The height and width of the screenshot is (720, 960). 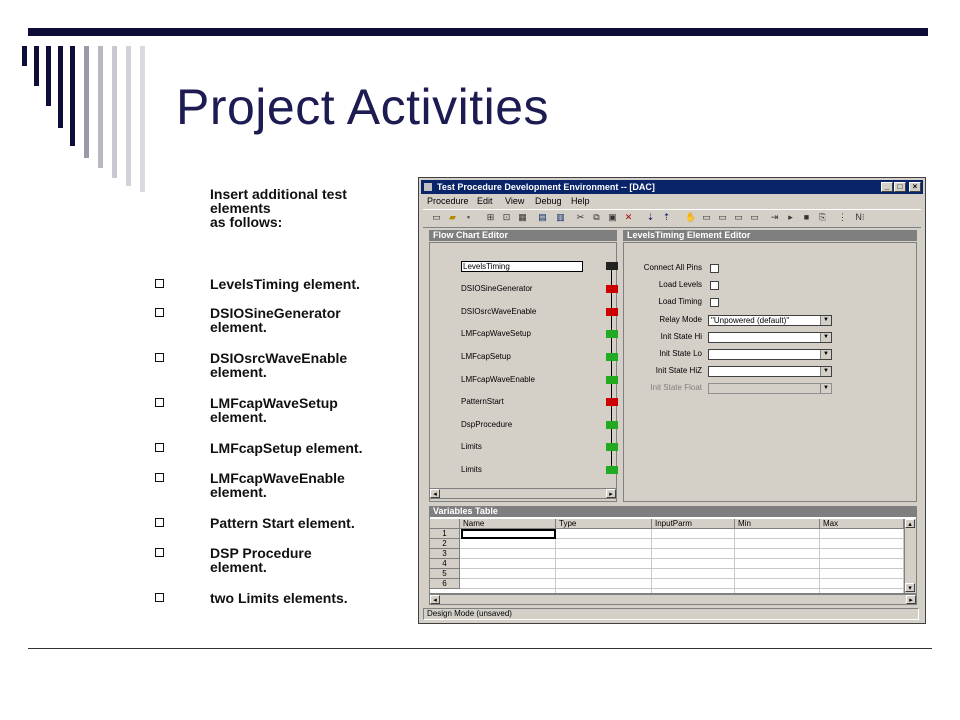 What do you see at coordinates (666, 217) in the screenshot?
I see `step-up-icon: ⇡` at bounding box center [666, 217].